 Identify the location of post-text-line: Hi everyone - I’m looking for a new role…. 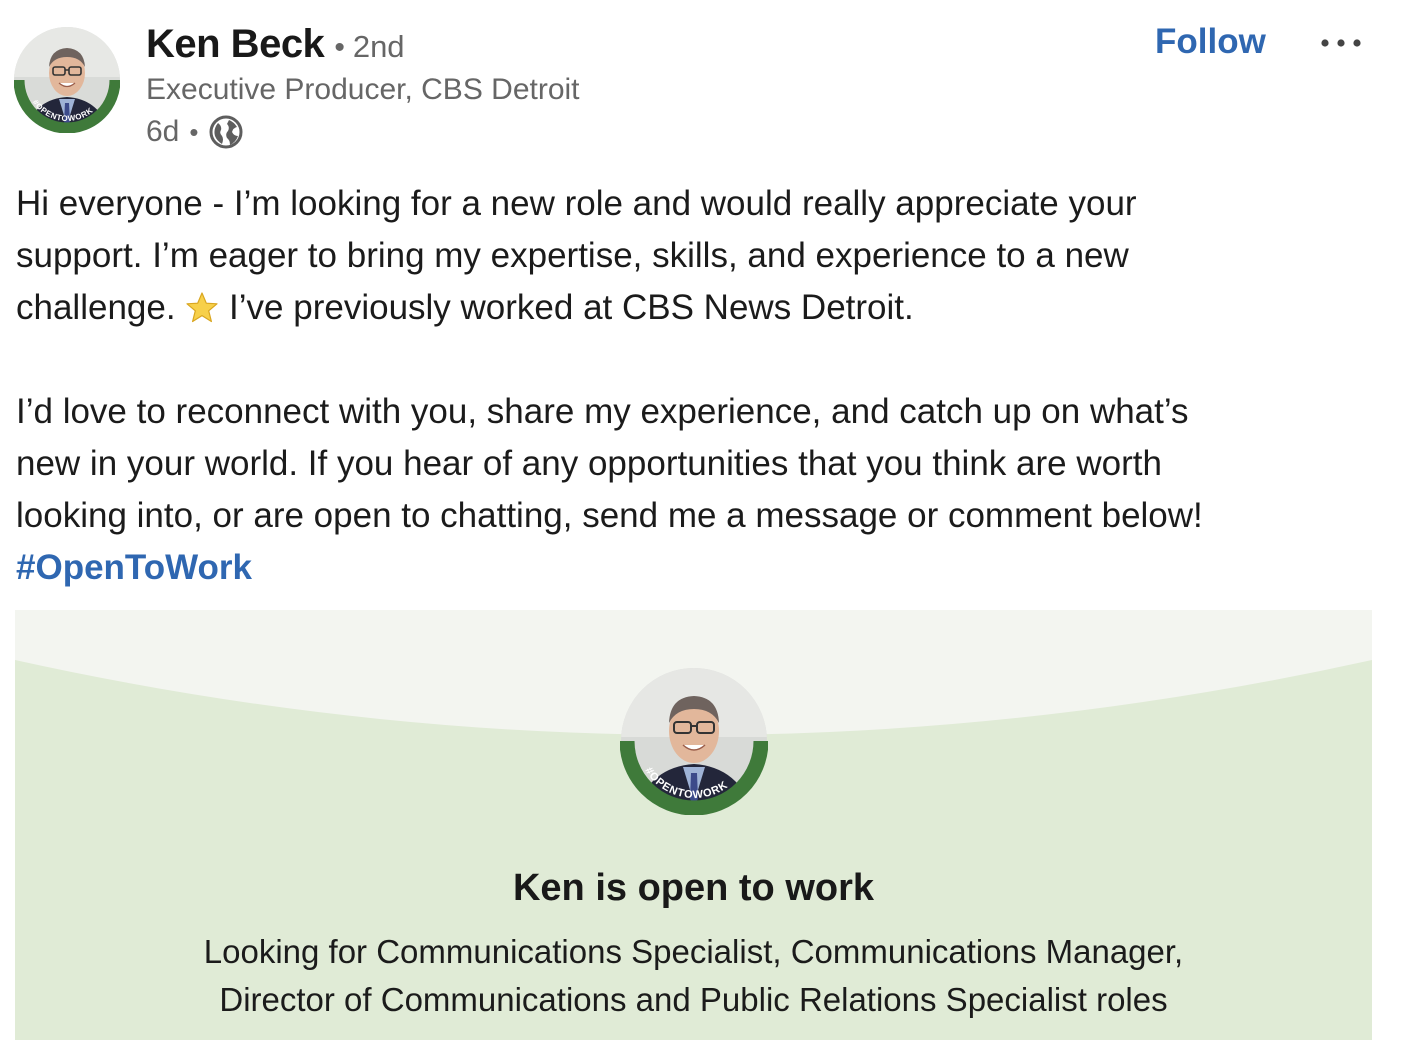
(576, 203).